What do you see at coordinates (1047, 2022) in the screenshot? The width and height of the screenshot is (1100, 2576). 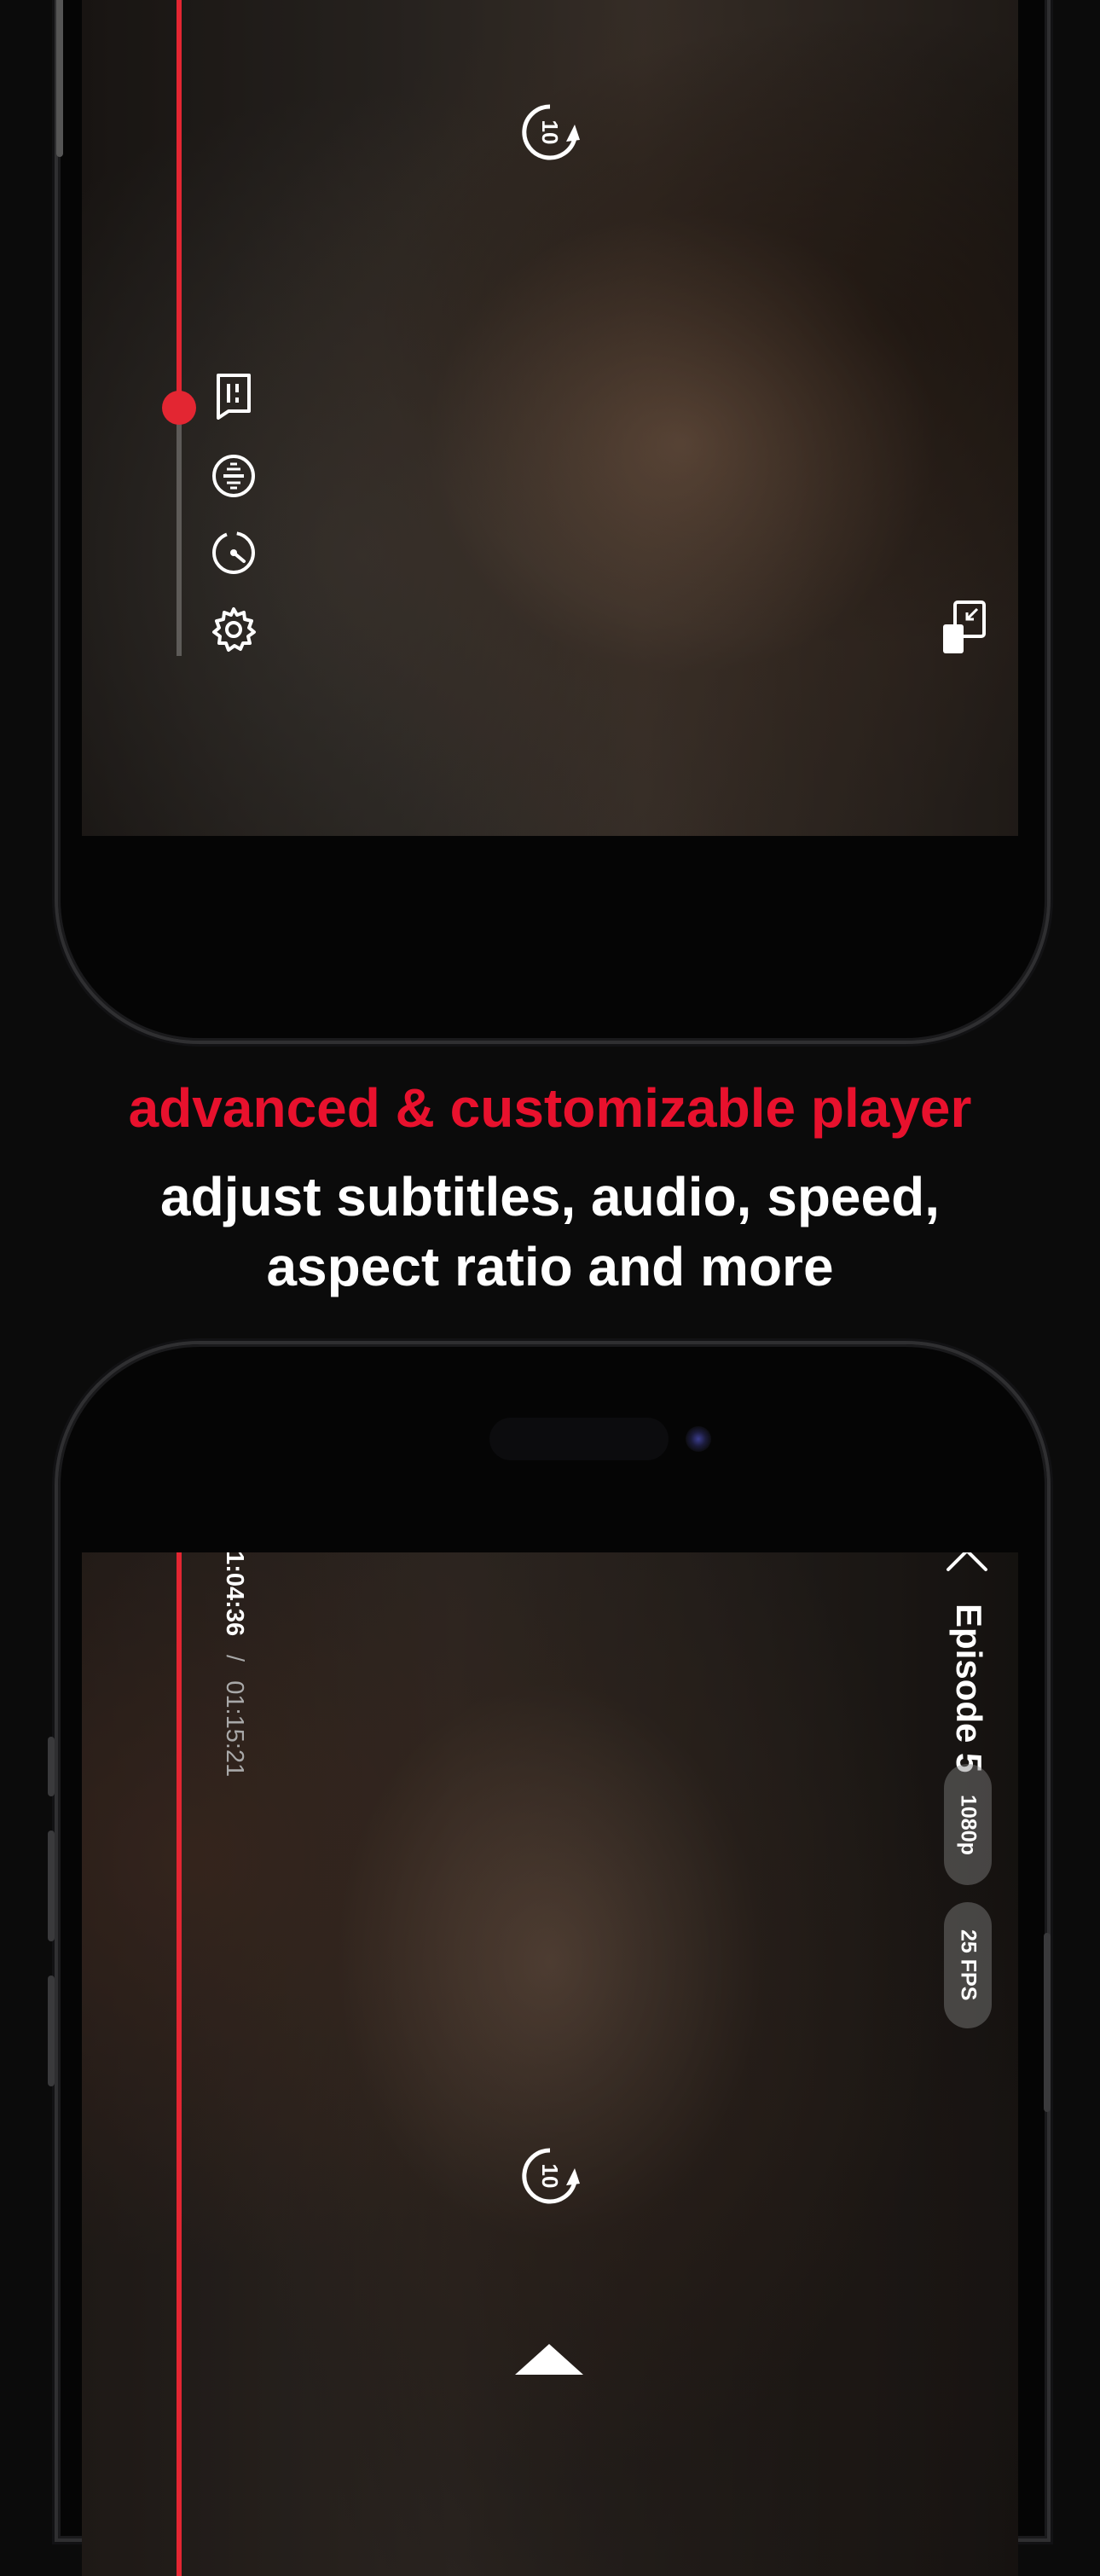 I see `power-button` at bounding box center [1047, 2022].